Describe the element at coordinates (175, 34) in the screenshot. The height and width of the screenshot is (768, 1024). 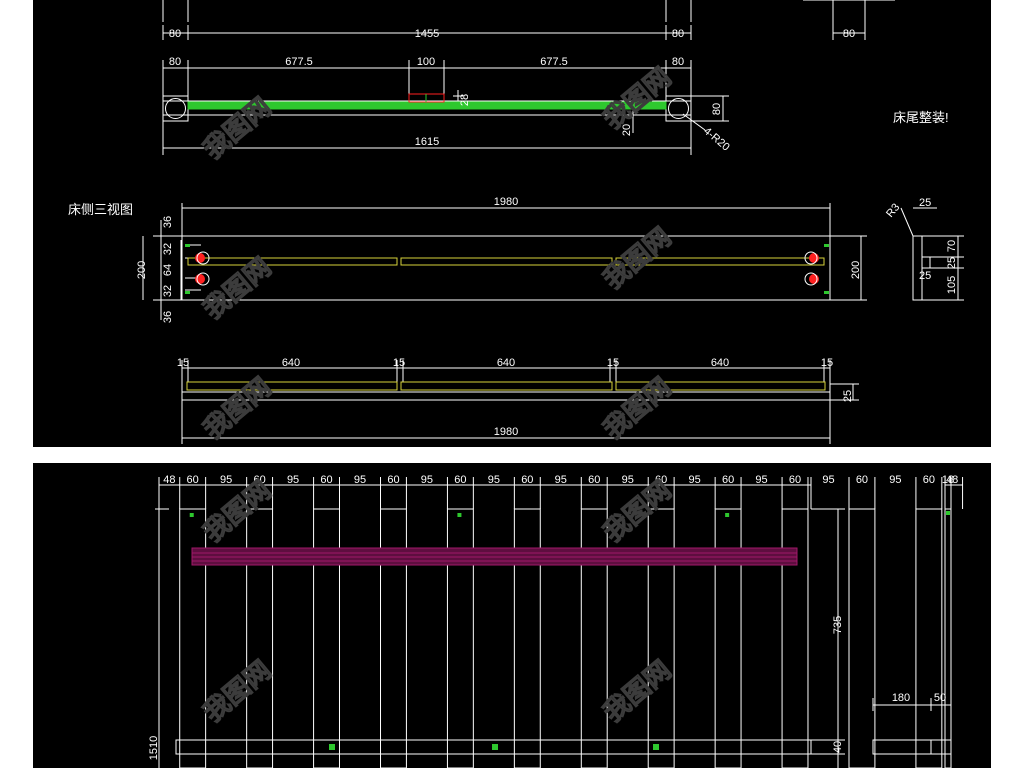
I see `dim-80-a: 80` at that location.